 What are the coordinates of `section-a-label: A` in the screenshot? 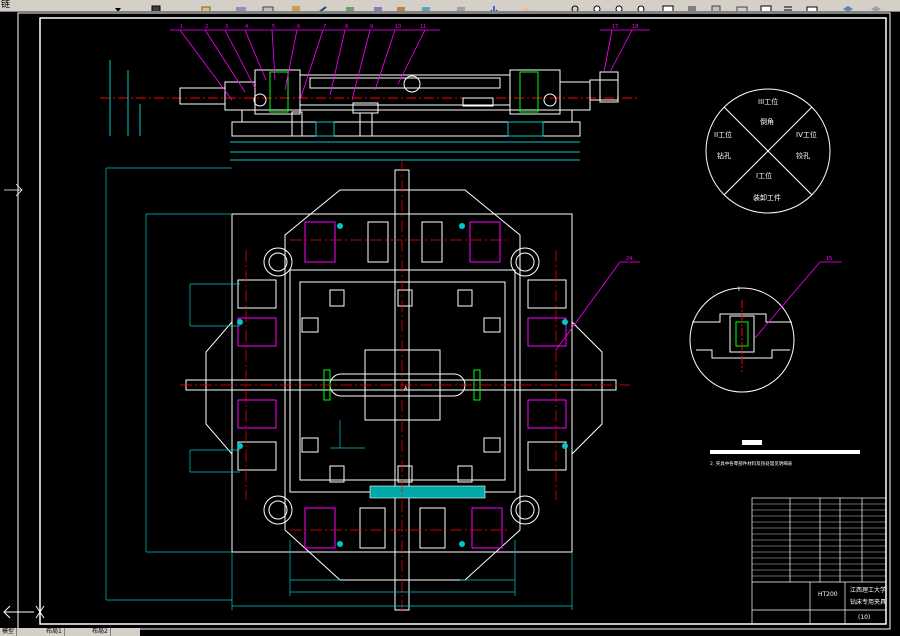 It's located at (406, 389).